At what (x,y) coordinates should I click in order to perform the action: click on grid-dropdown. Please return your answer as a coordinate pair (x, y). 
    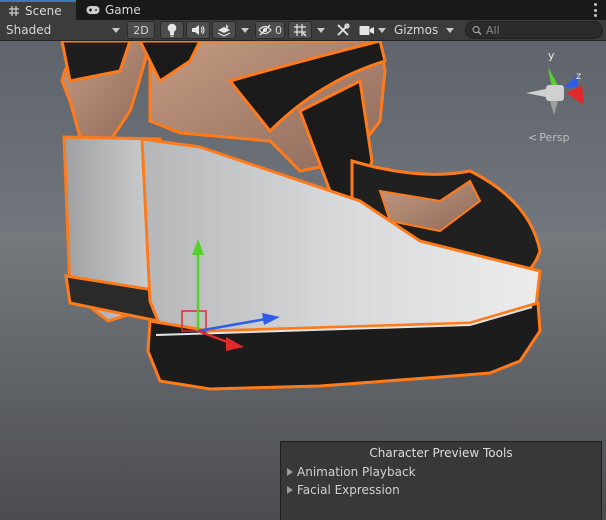
    Looking at the image, I should click on (321, 30).